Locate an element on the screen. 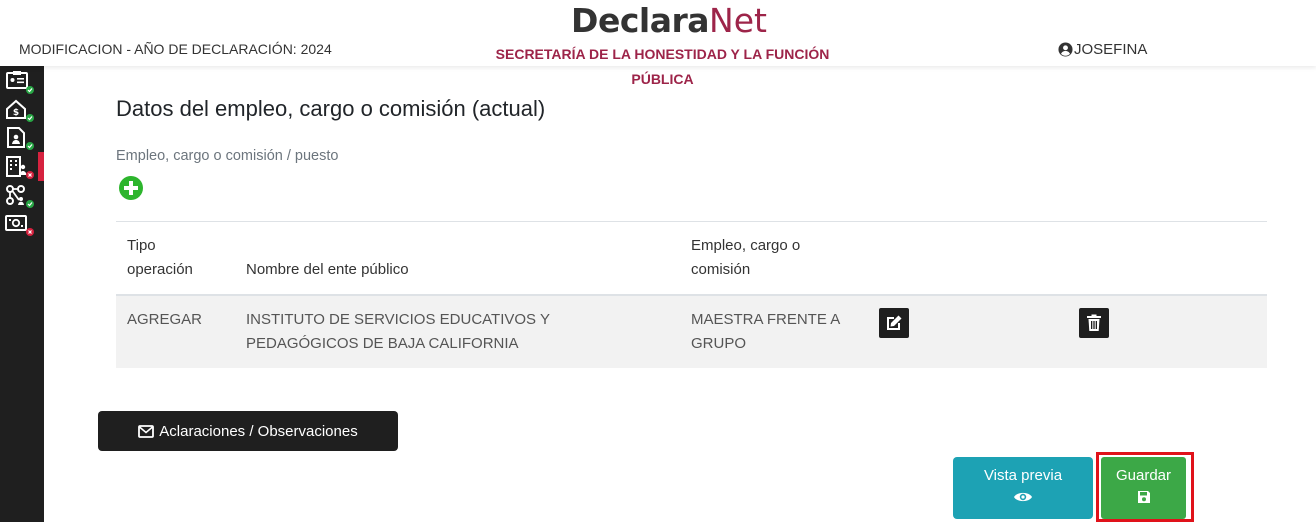 This screenshot has width=1316, height=522. house-dollar-icon: $ is located at coordinates (20, 110).